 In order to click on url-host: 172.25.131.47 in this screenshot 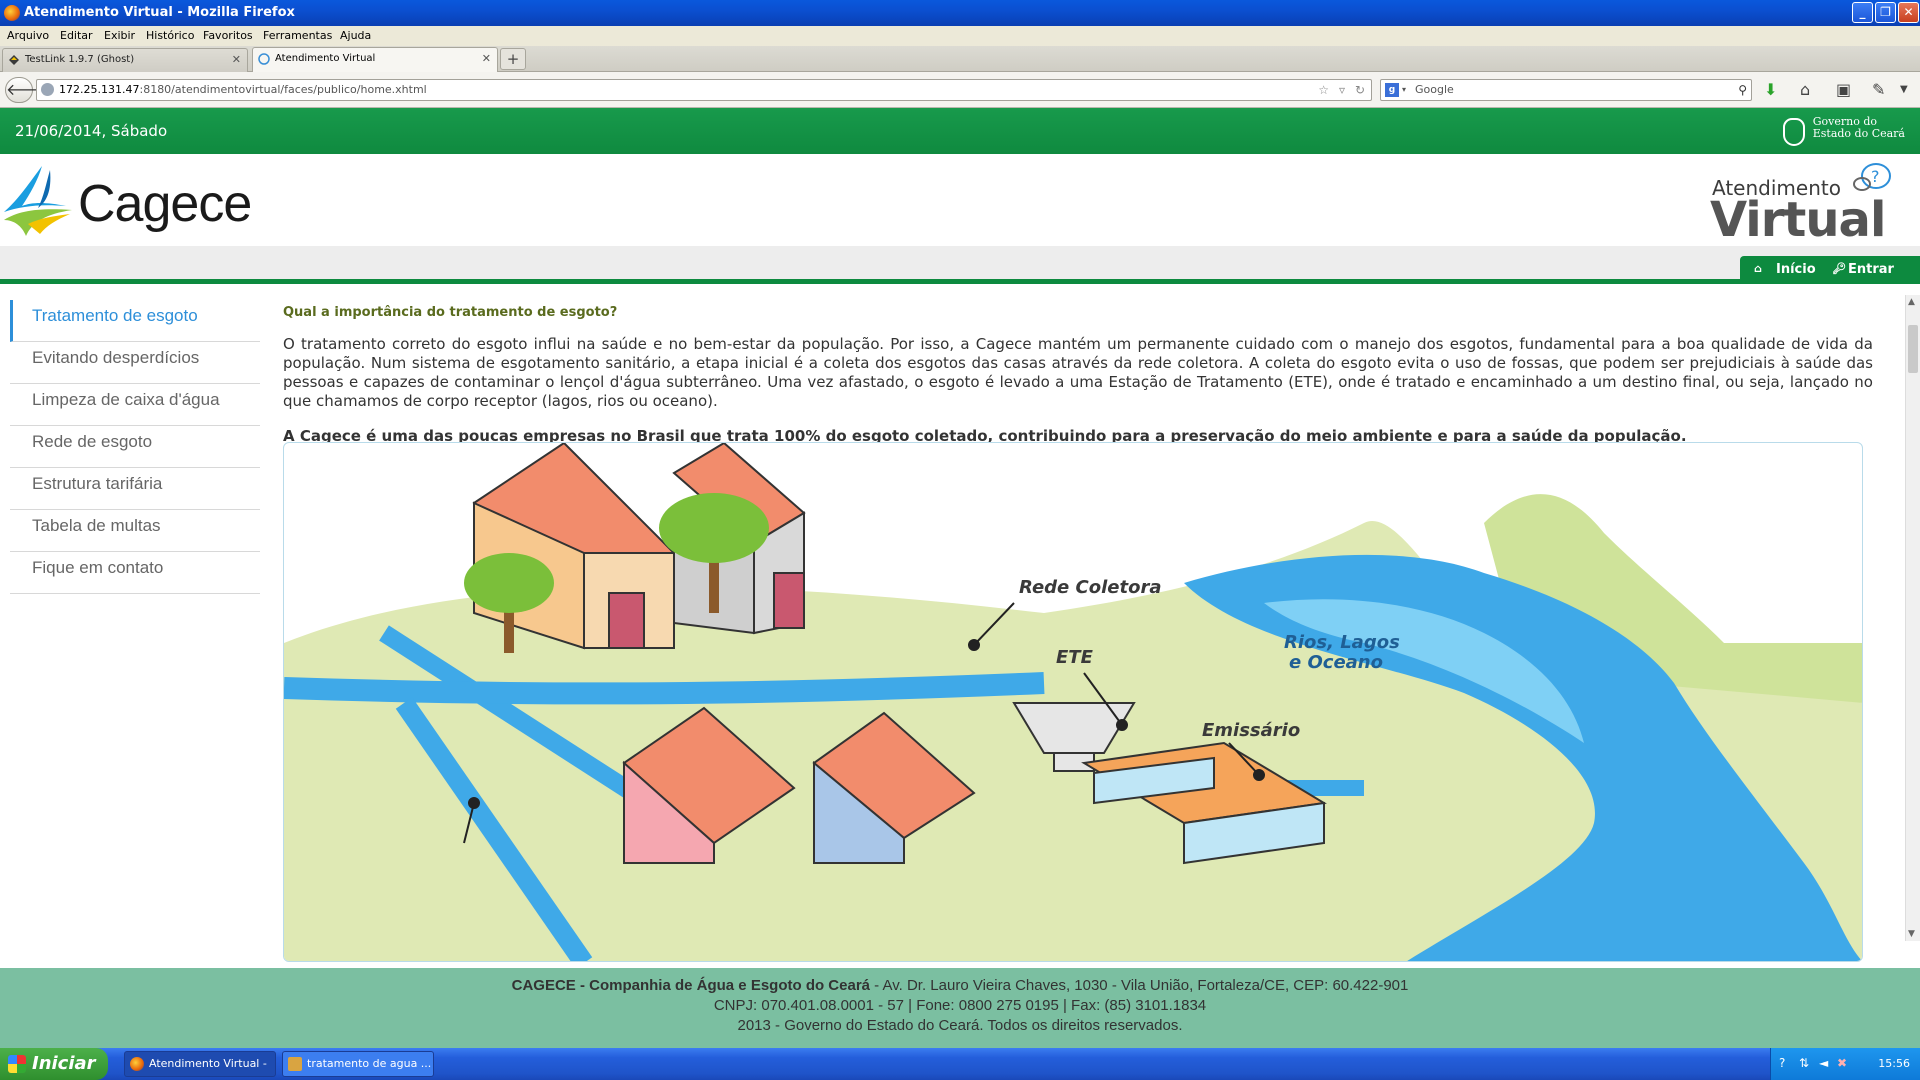, I will do `click(99, 89)`.